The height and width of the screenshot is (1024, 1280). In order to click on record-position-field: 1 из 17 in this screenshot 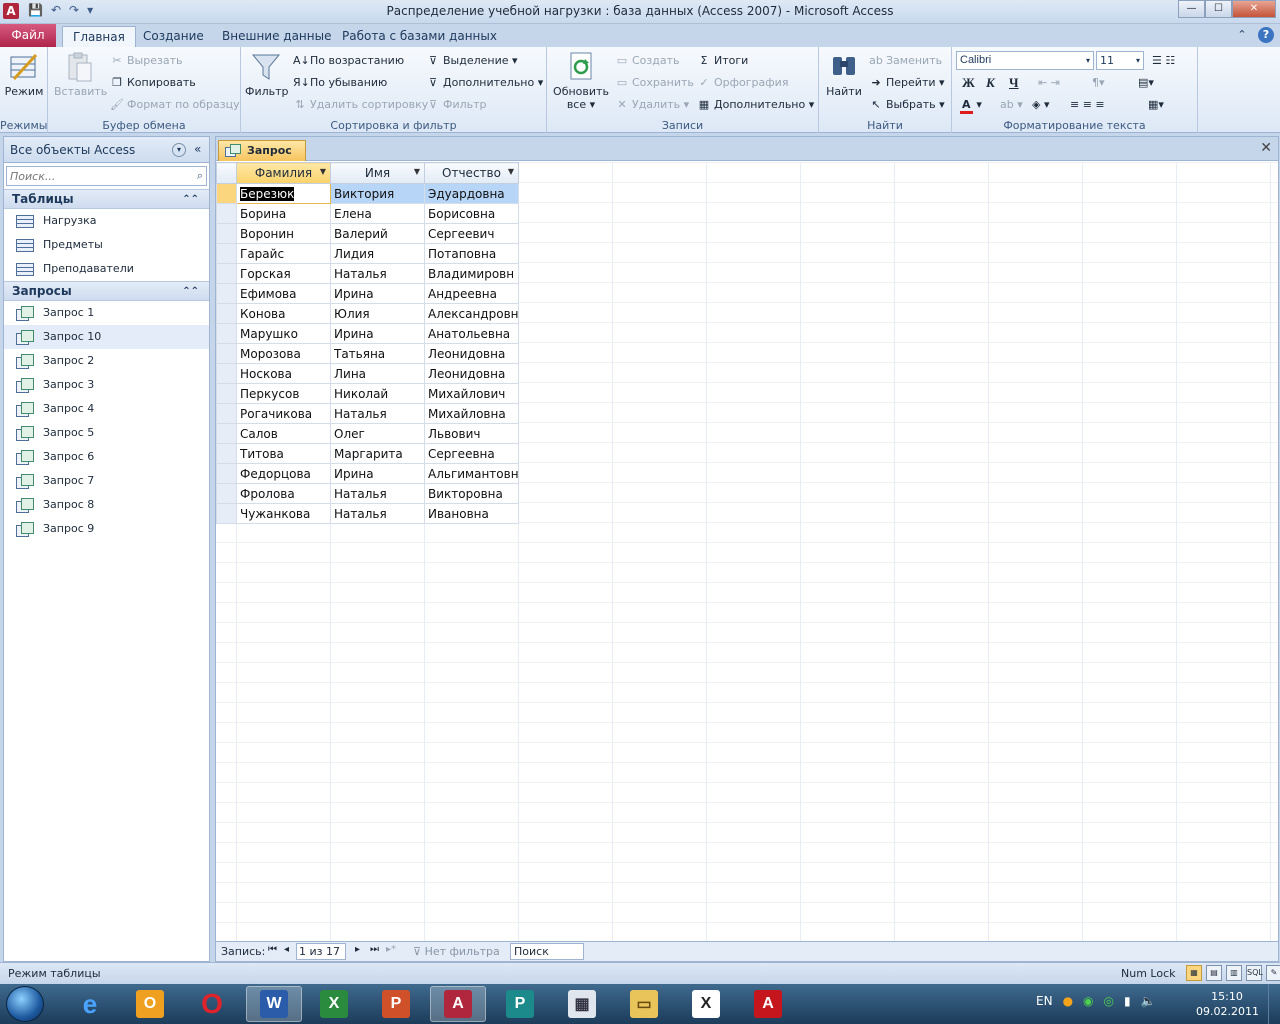, I will do `click(321, 951)`.